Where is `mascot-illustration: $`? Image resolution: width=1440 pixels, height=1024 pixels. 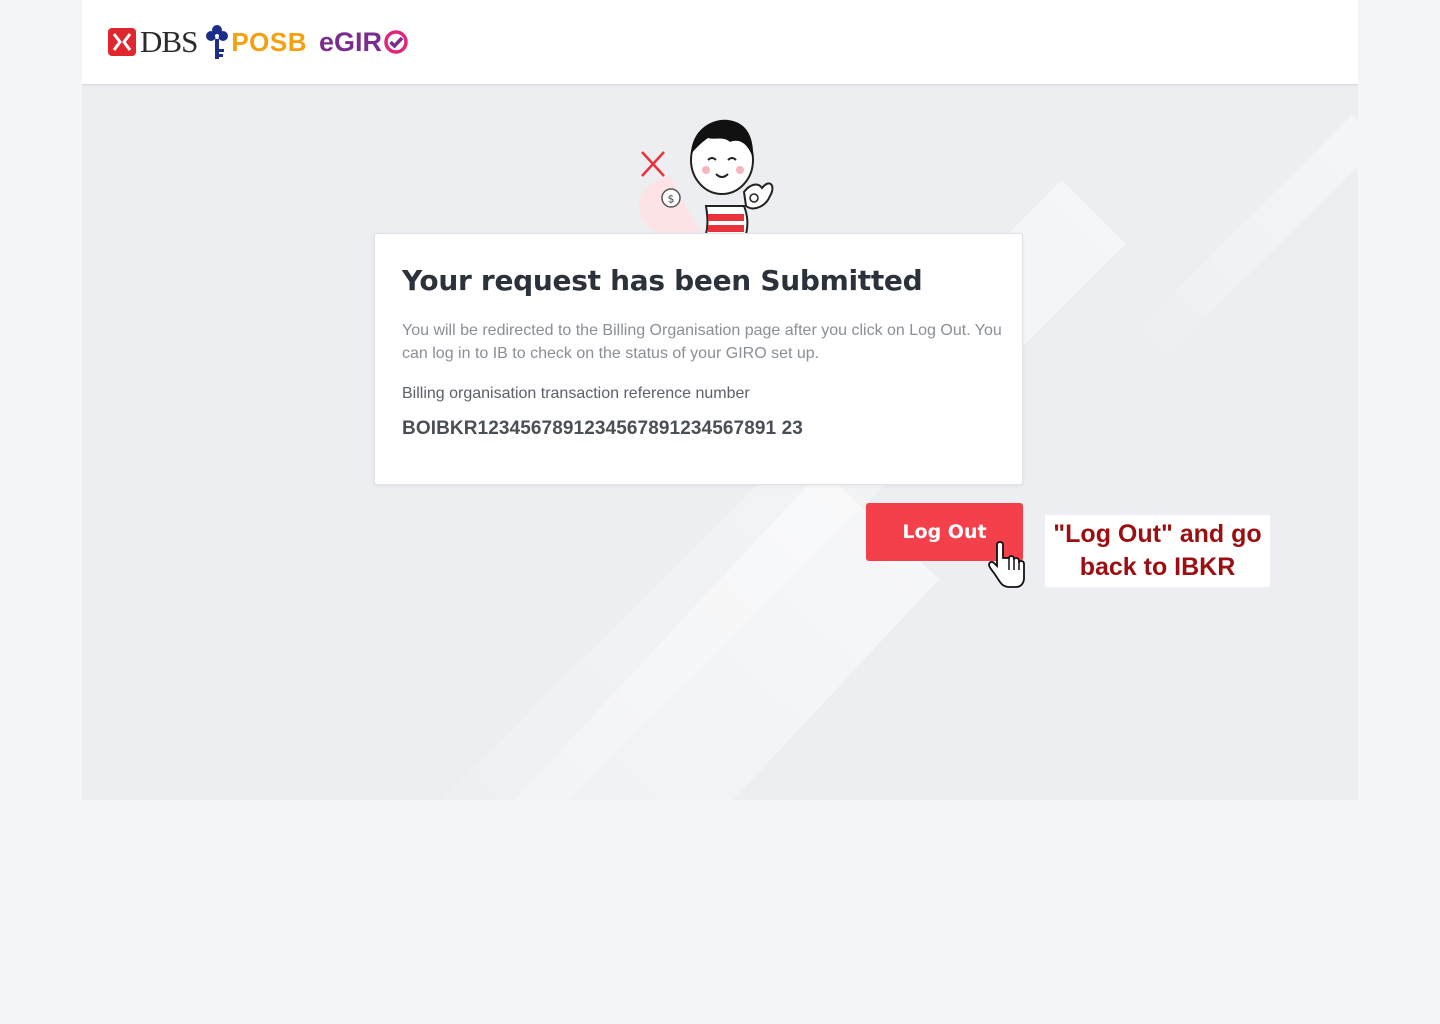 mascot-illustration: $ is located at coordinates (706, 177).